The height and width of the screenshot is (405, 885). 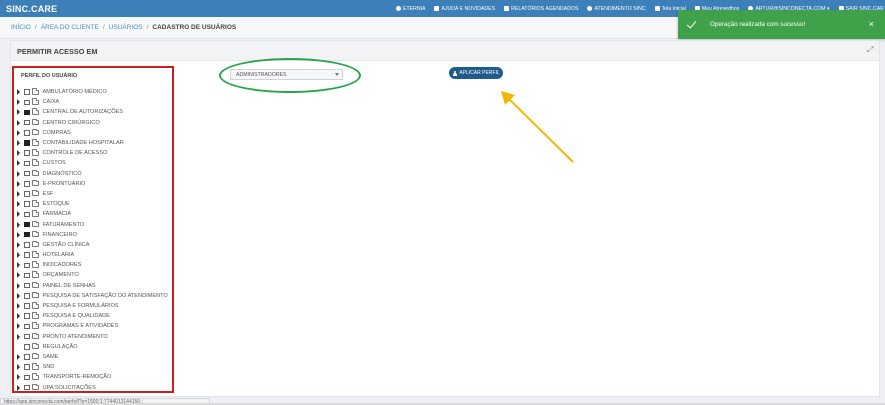 What do you see at coordinates (126, 27) in the screenshot?
I see `breadcrumb-usuarios: USUÁRIOS` at bounding box center [126, 27].